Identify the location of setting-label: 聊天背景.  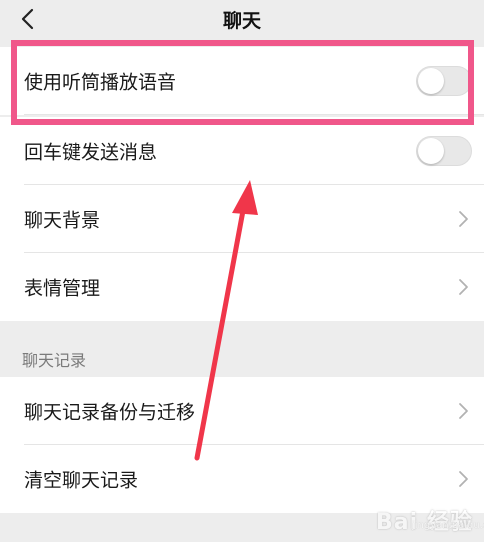
(62, 220).